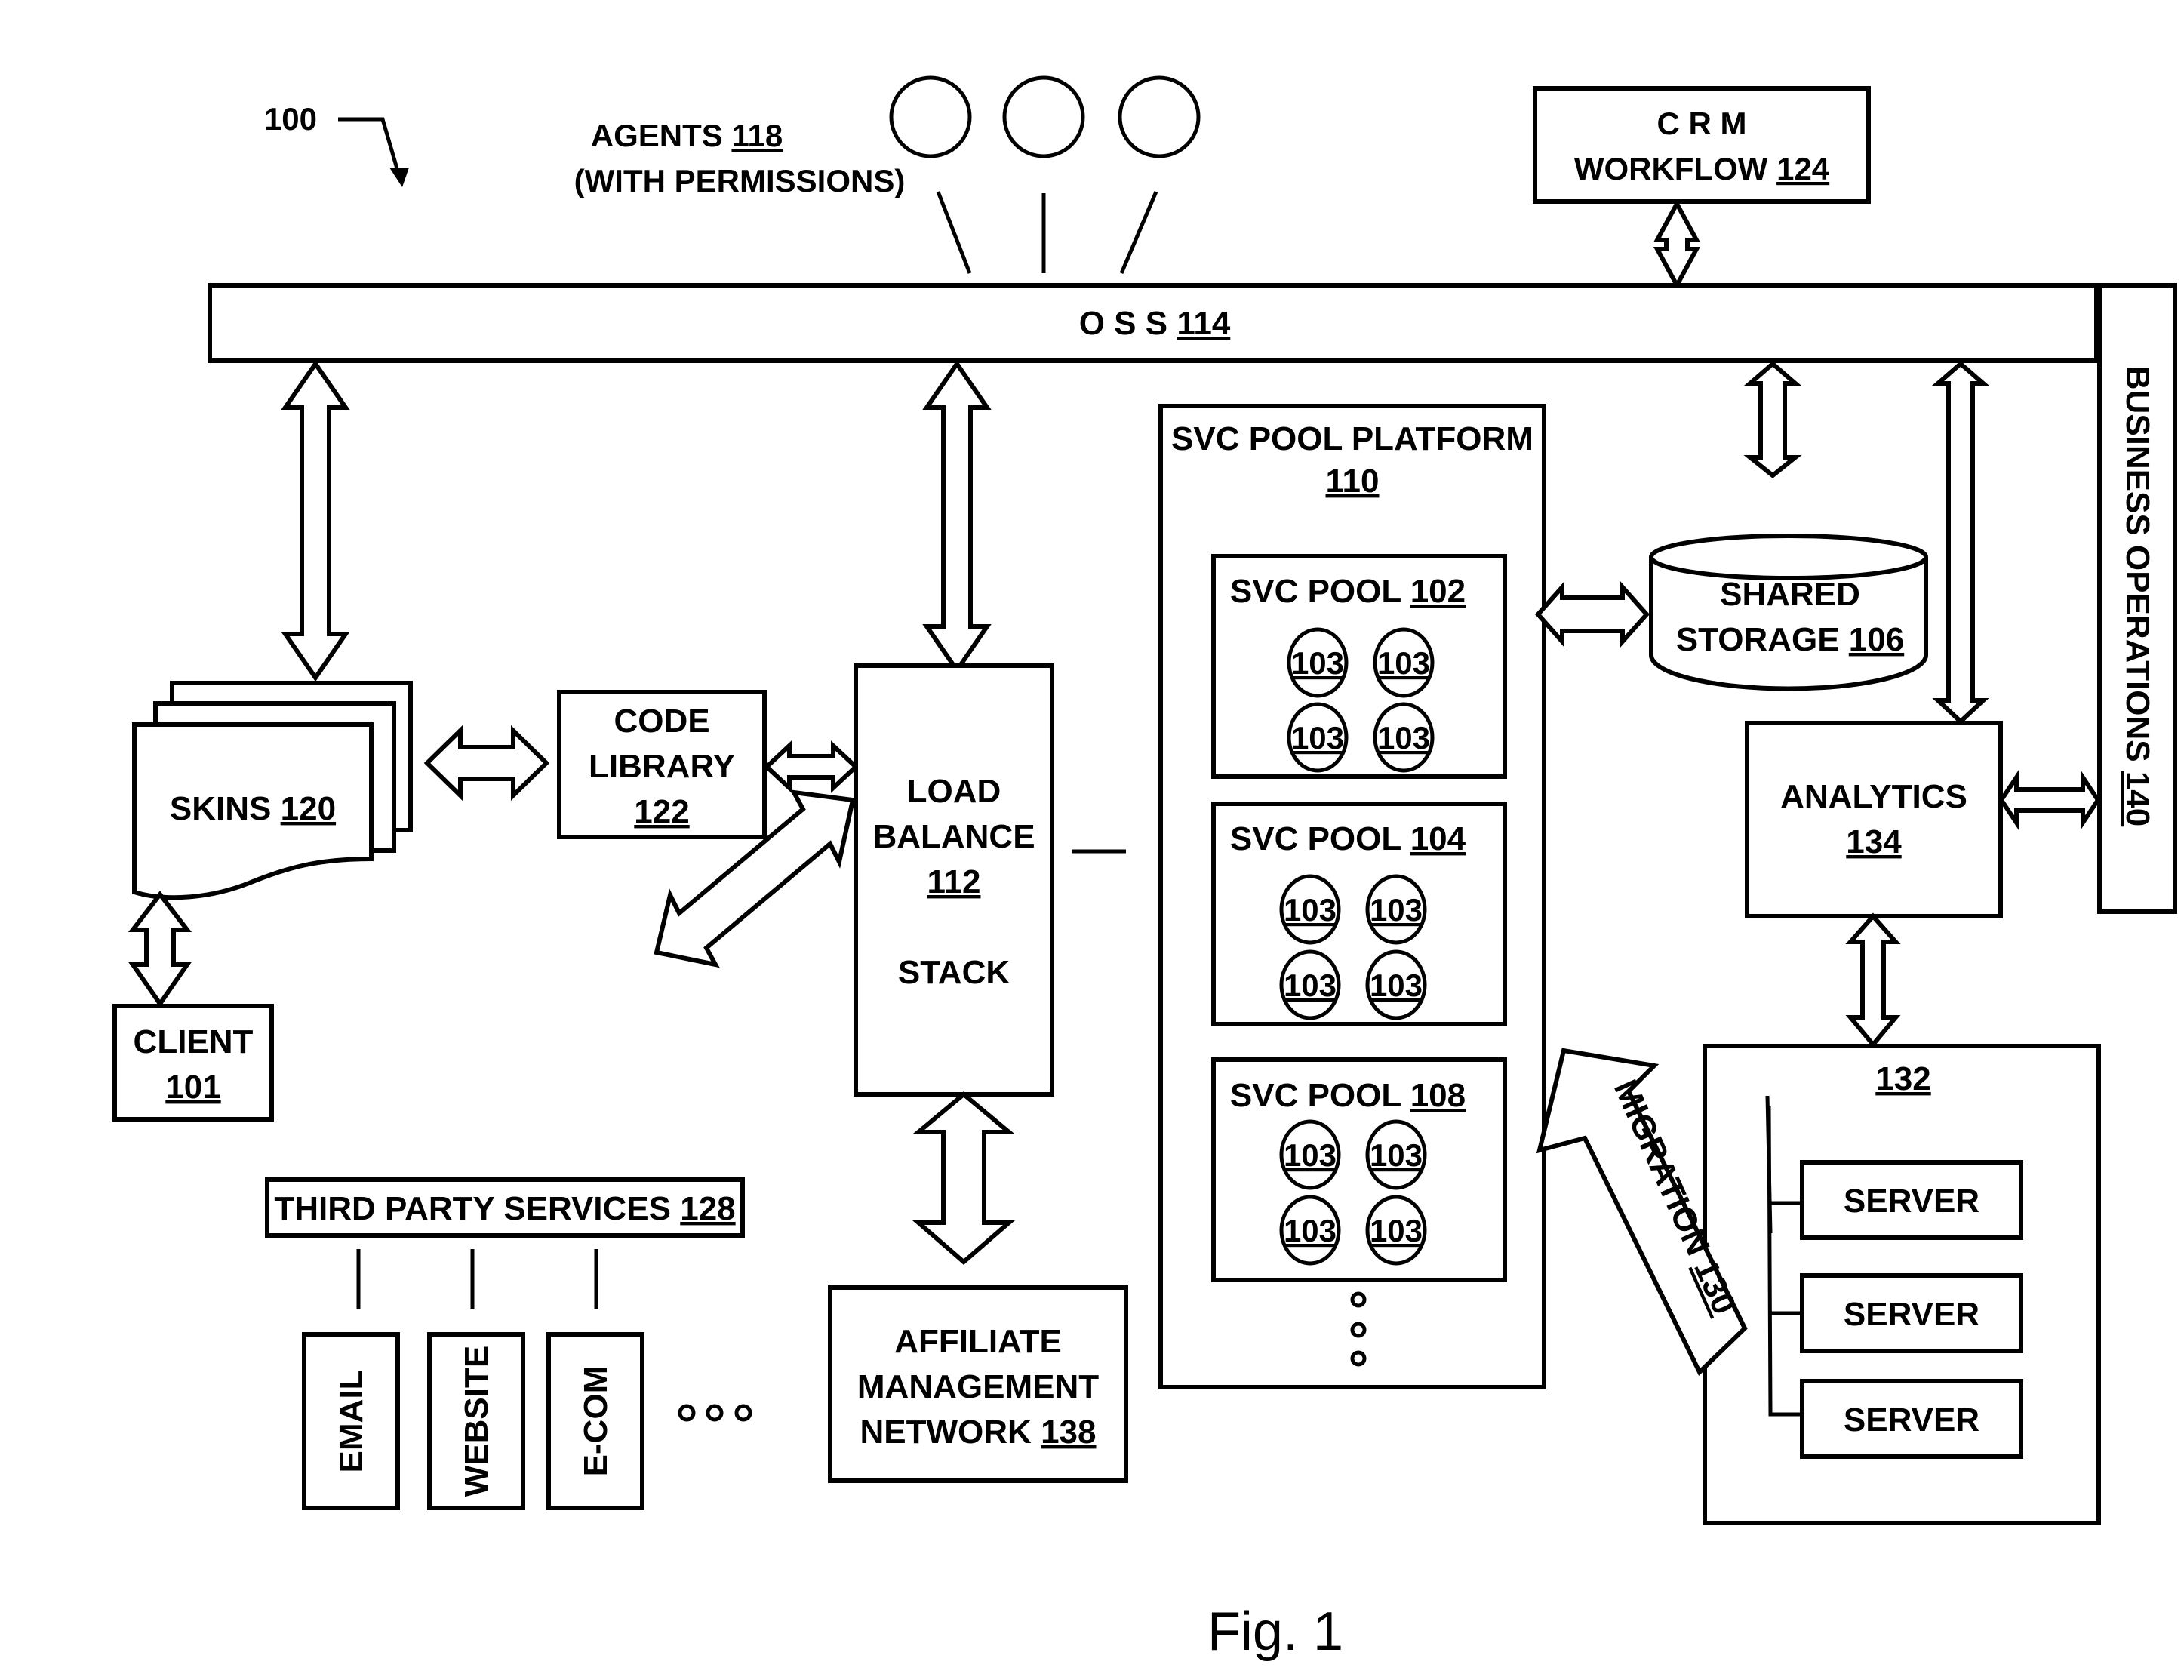 The image size is (2184, 1680). What do you see at coordinates (1874, 841) in the screenshot?
I see `analytics-ref: 134` at bounding box center [1874, 841].